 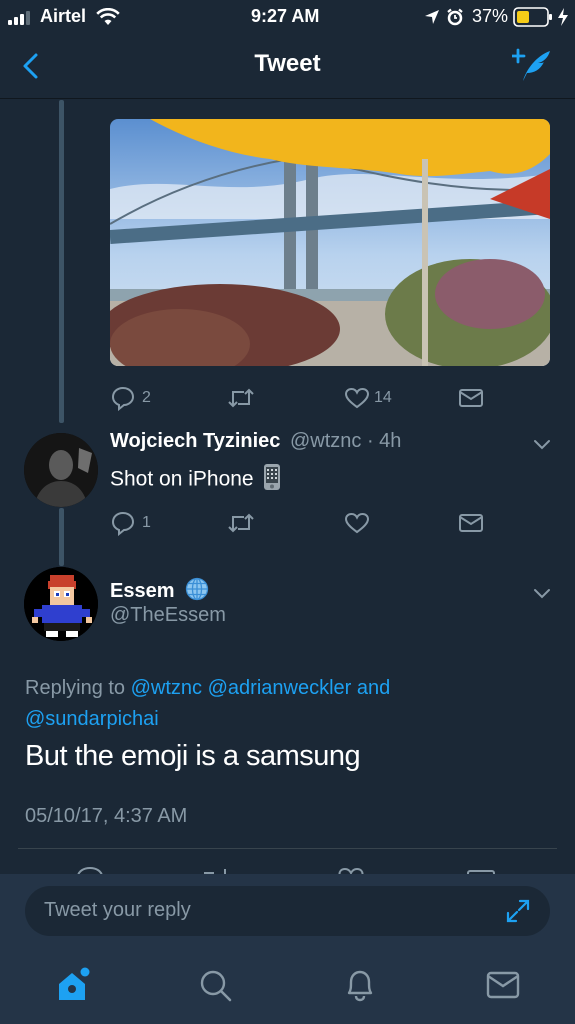 I want to click on navigation-bar: Tweet, so click(x=287, y=66).